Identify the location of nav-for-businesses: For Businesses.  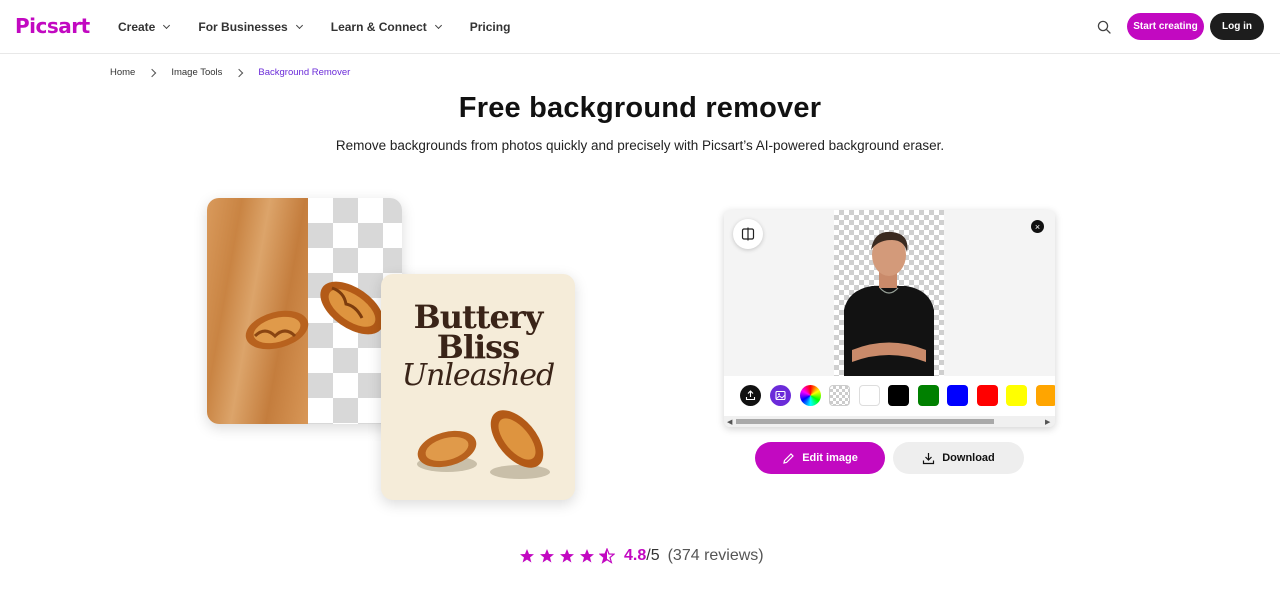
(250, 27).